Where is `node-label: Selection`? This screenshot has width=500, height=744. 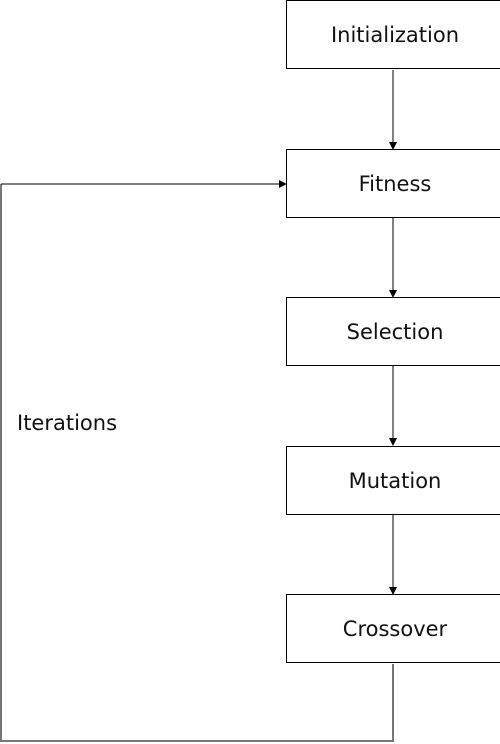 node-label: Selection is located at coordinates (395, 331).